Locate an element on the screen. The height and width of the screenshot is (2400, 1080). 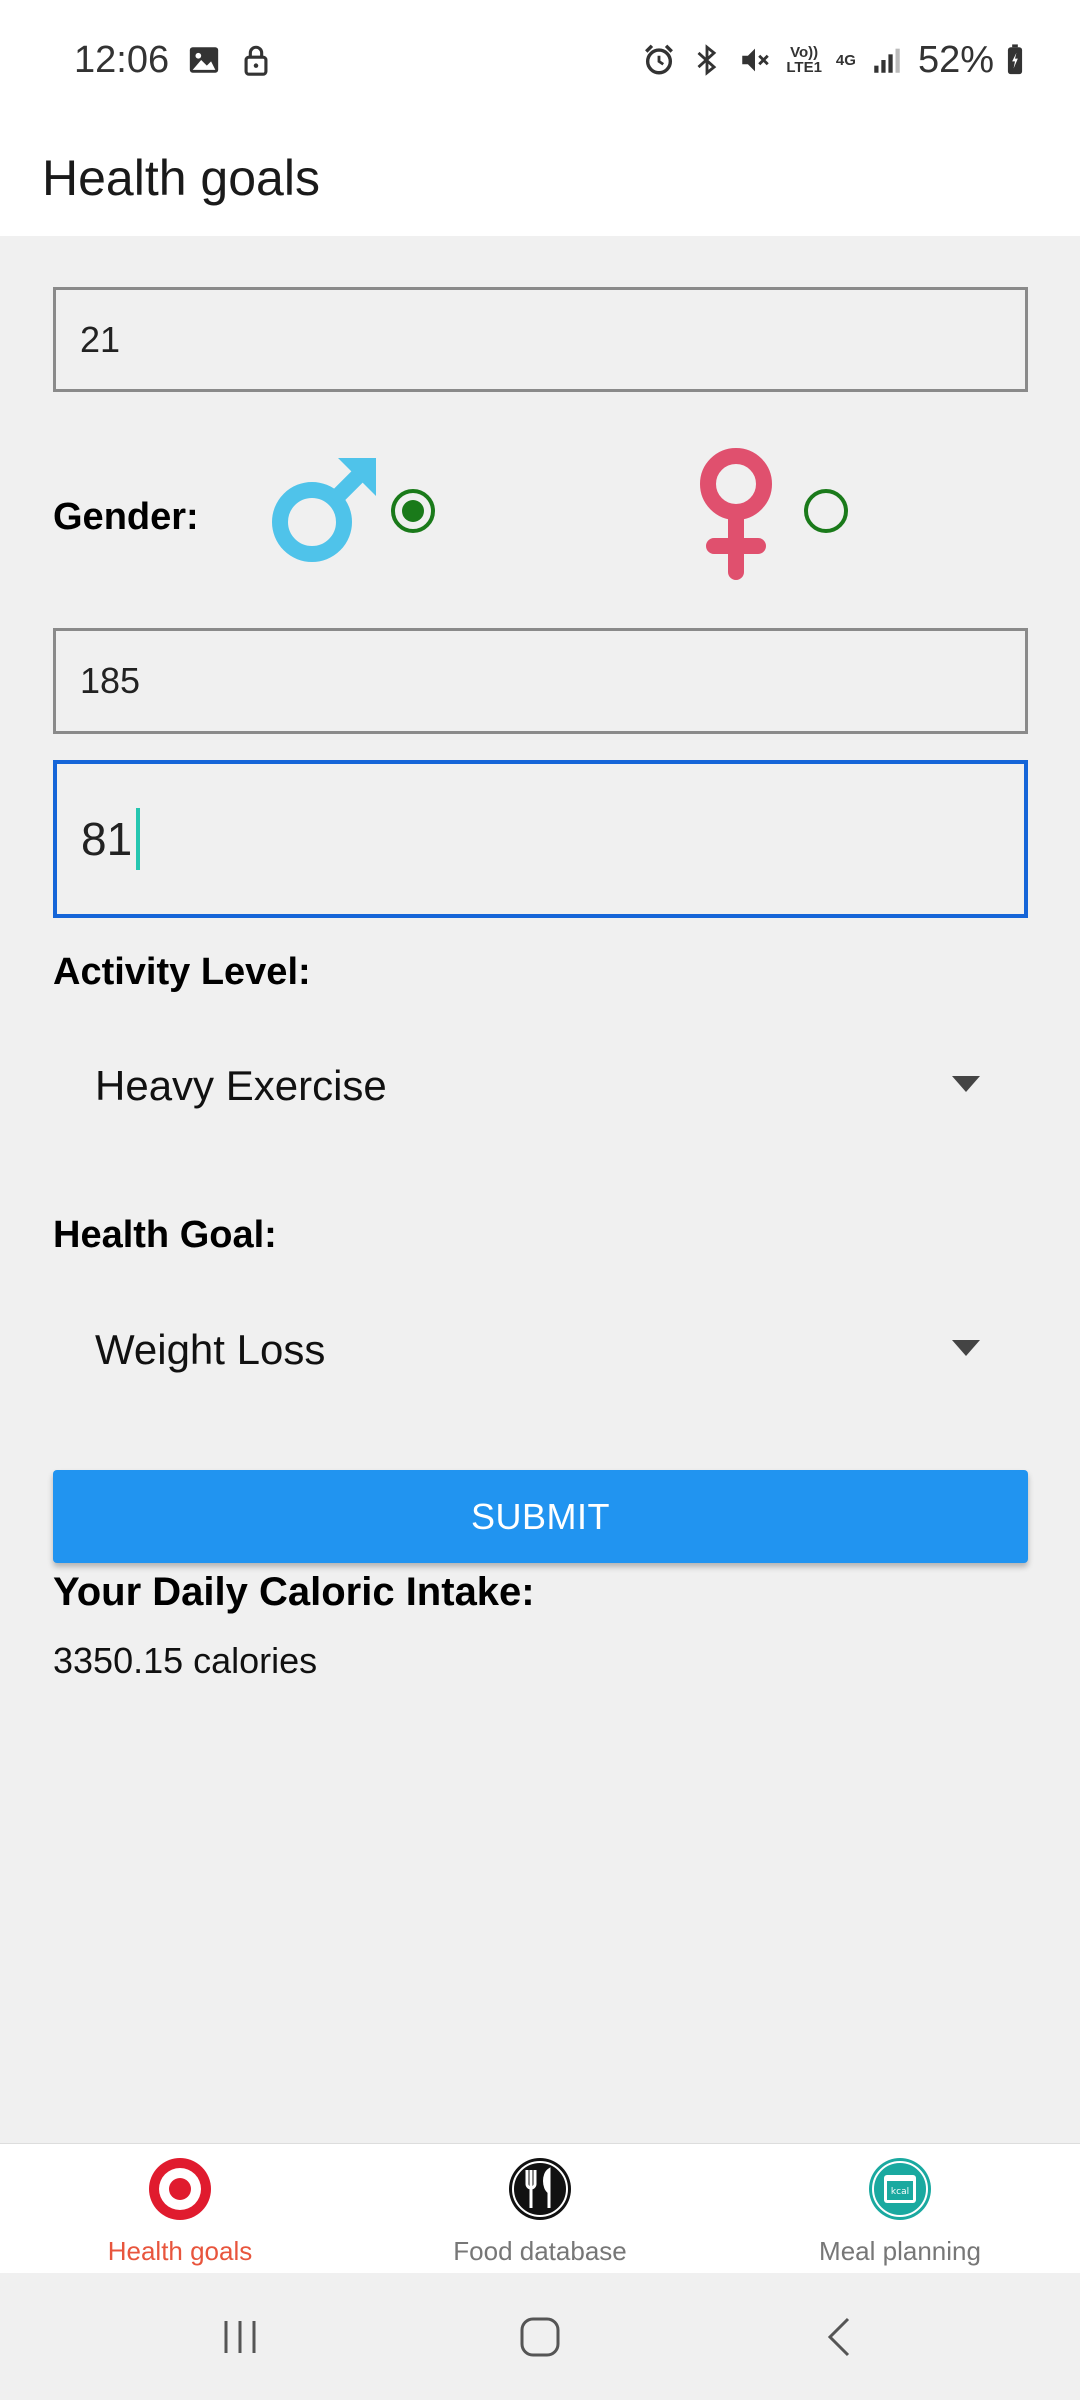
recent-apps-icon is located at coordinates (240, 2336).